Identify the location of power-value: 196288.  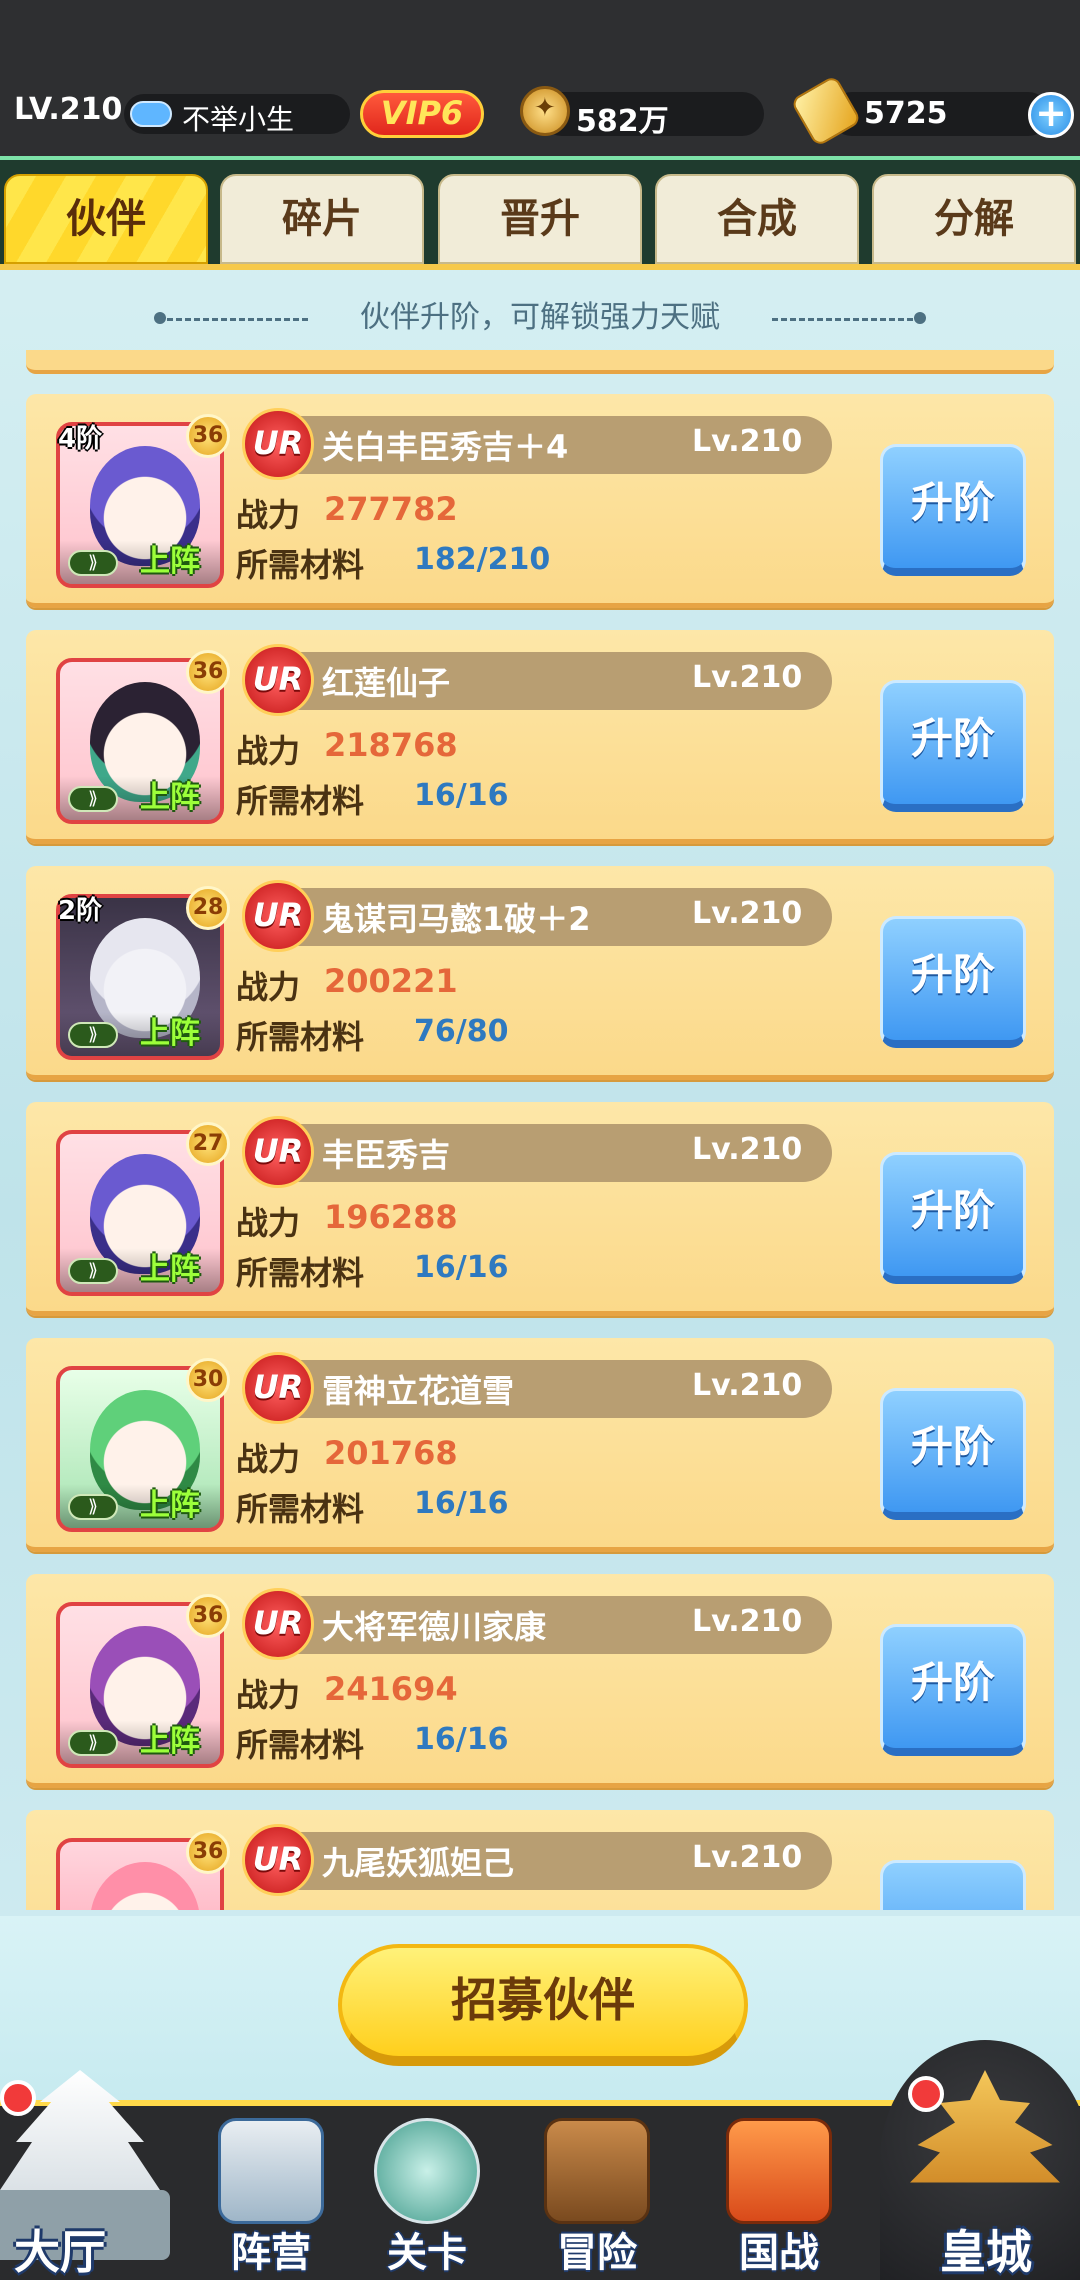
(391, 1217).